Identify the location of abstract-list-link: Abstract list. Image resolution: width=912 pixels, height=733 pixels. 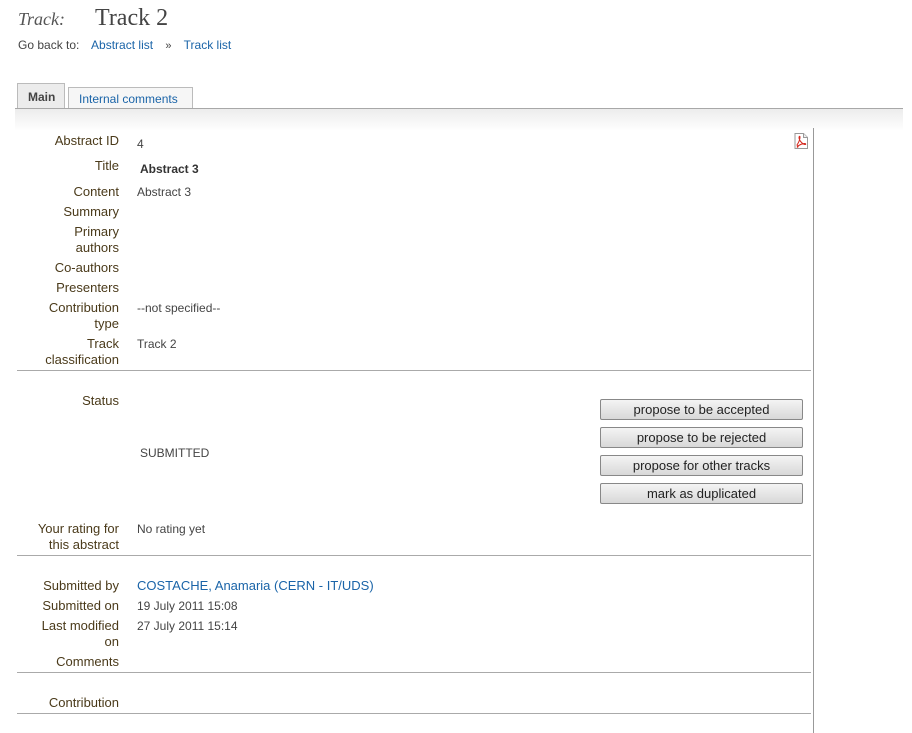
(122, 45).